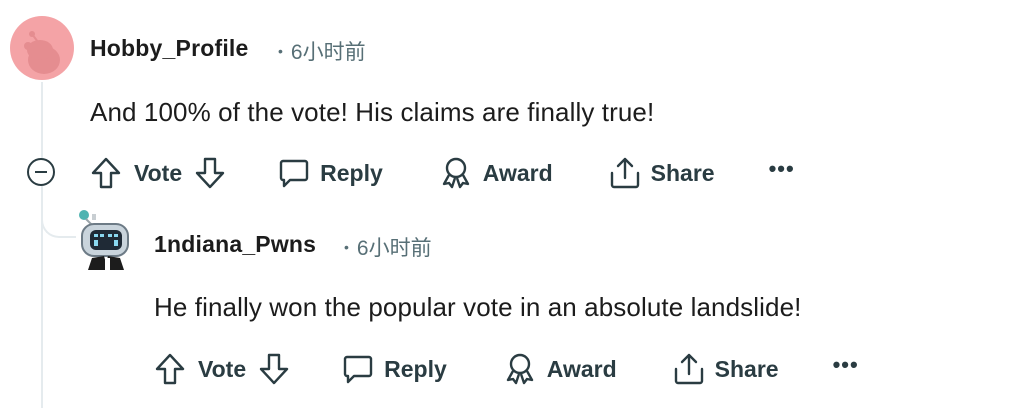 The height and width of the screenshot is (408, 1022). I want to click on snoo-avatar-icon, so click(42, 52).